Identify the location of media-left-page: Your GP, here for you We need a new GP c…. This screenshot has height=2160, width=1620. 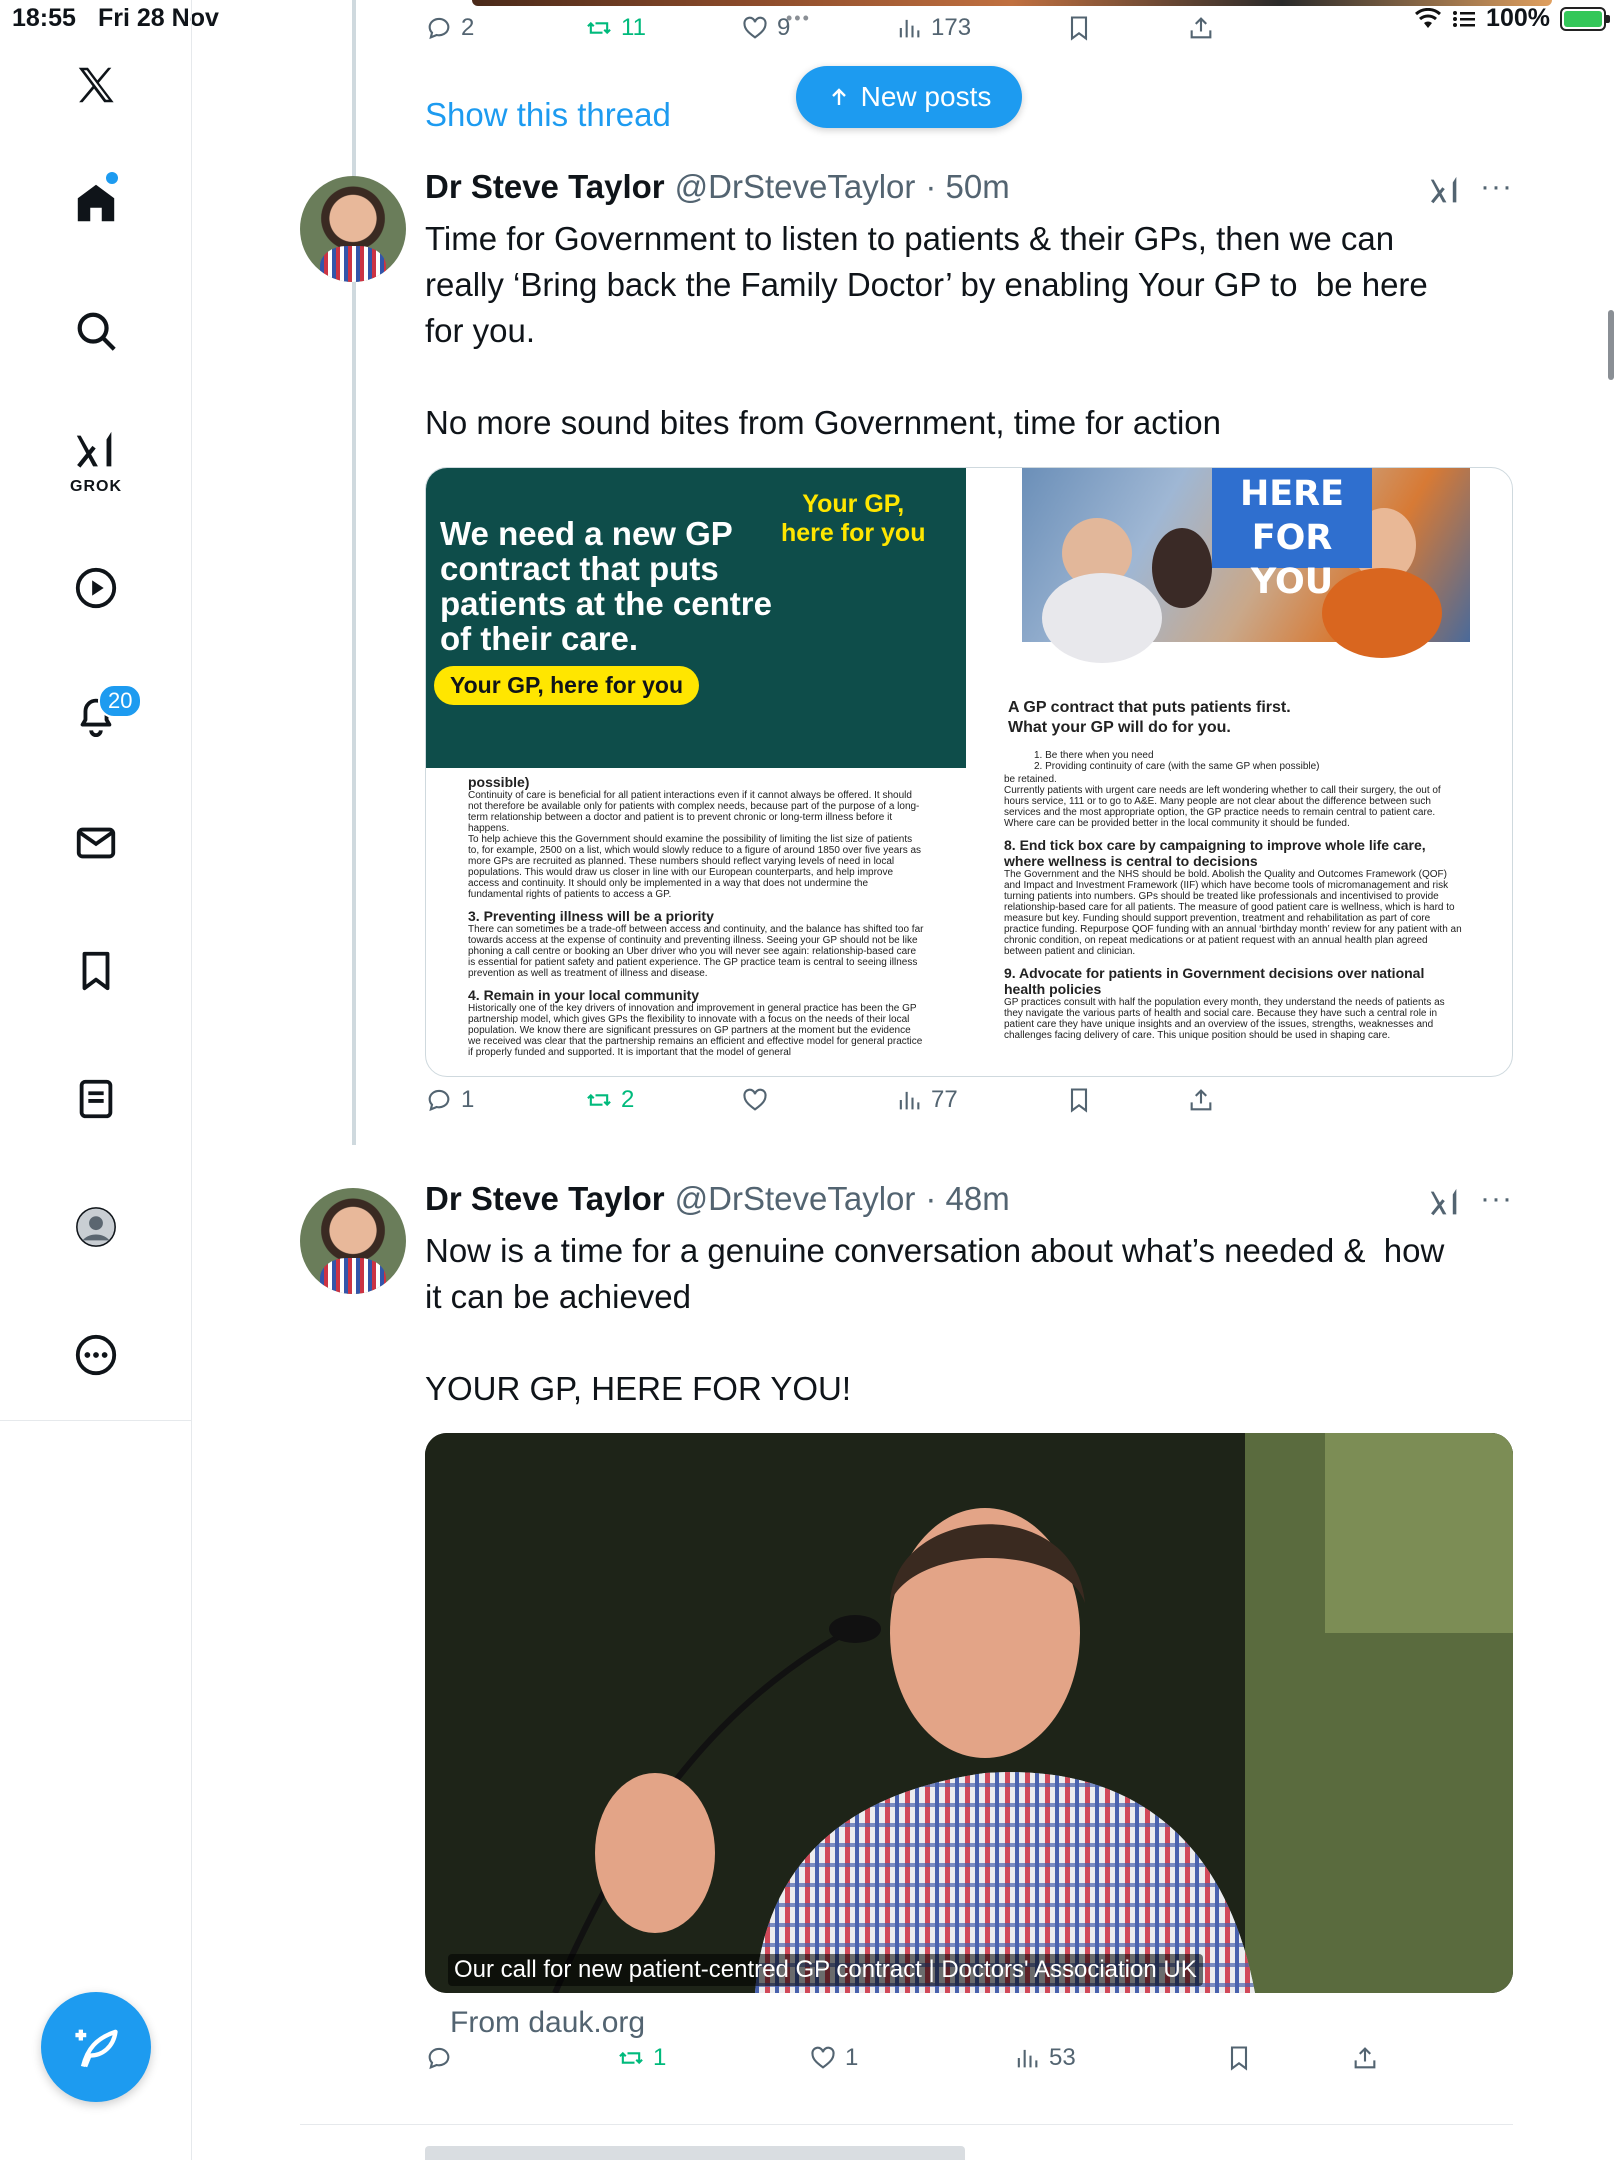
(696, 772).